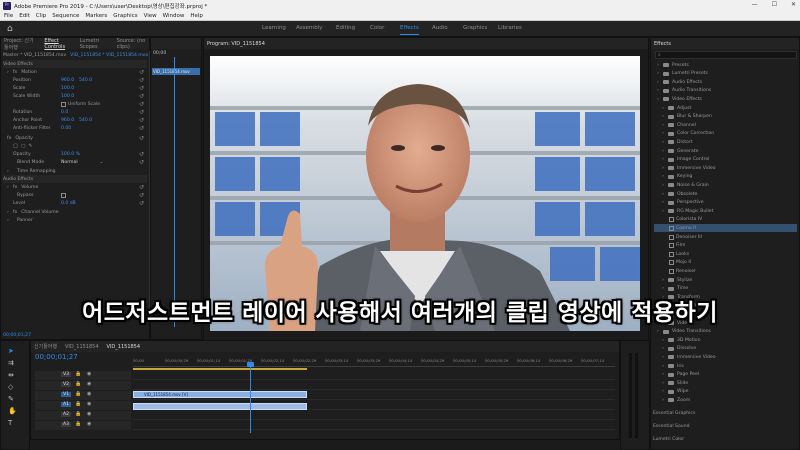 The height and width of the screenshot is (450, 800). Describe the element at coordinates (23, 146) in the screenshot. I see `rect-mask-icon: ▢` at that location.